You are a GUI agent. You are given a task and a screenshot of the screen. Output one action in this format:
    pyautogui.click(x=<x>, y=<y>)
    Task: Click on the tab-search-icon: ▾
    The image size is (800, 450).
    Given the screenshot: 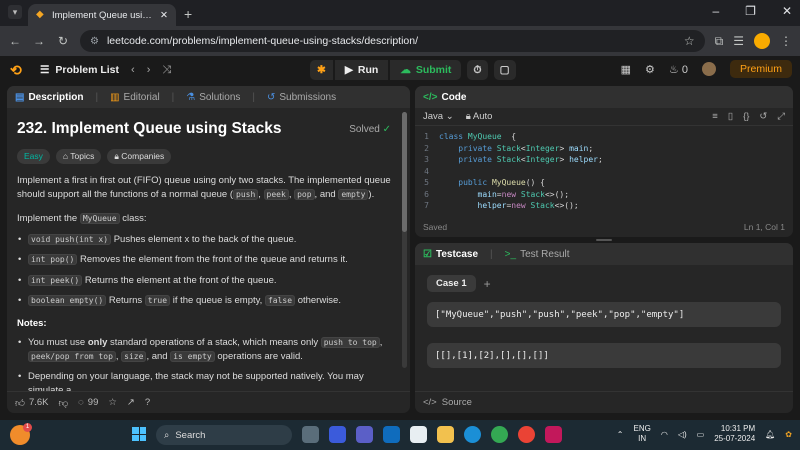 What is the action you would take?
    pyautogui.click(x=15, y=12)
    